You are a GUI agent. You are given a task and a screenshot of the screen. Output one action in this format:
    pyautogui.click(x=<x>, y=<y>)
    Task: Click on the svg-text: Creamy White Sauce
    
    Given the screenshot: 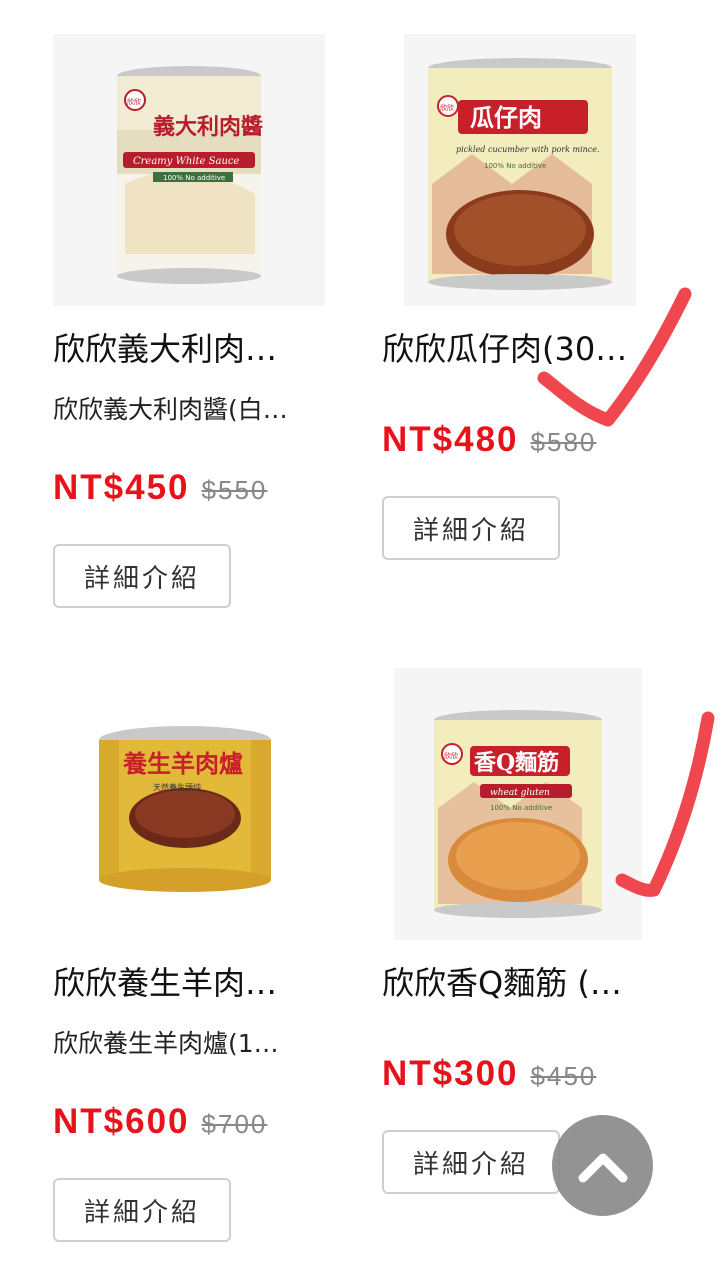 What is the action you would take?
    pyautogui.click(x=186, y=161)
    